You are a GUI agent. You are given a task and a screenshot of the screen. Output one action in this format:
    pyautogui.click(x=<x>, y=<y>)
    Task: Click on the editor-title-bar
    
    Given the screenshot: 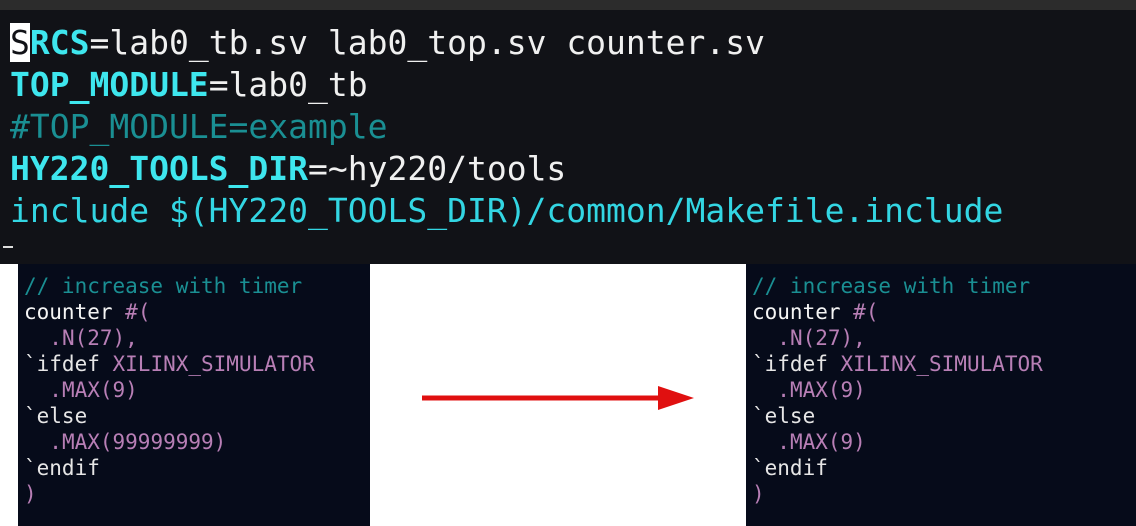 What is the action you would take?
    pyautogui.click(x=568, y=5)
    